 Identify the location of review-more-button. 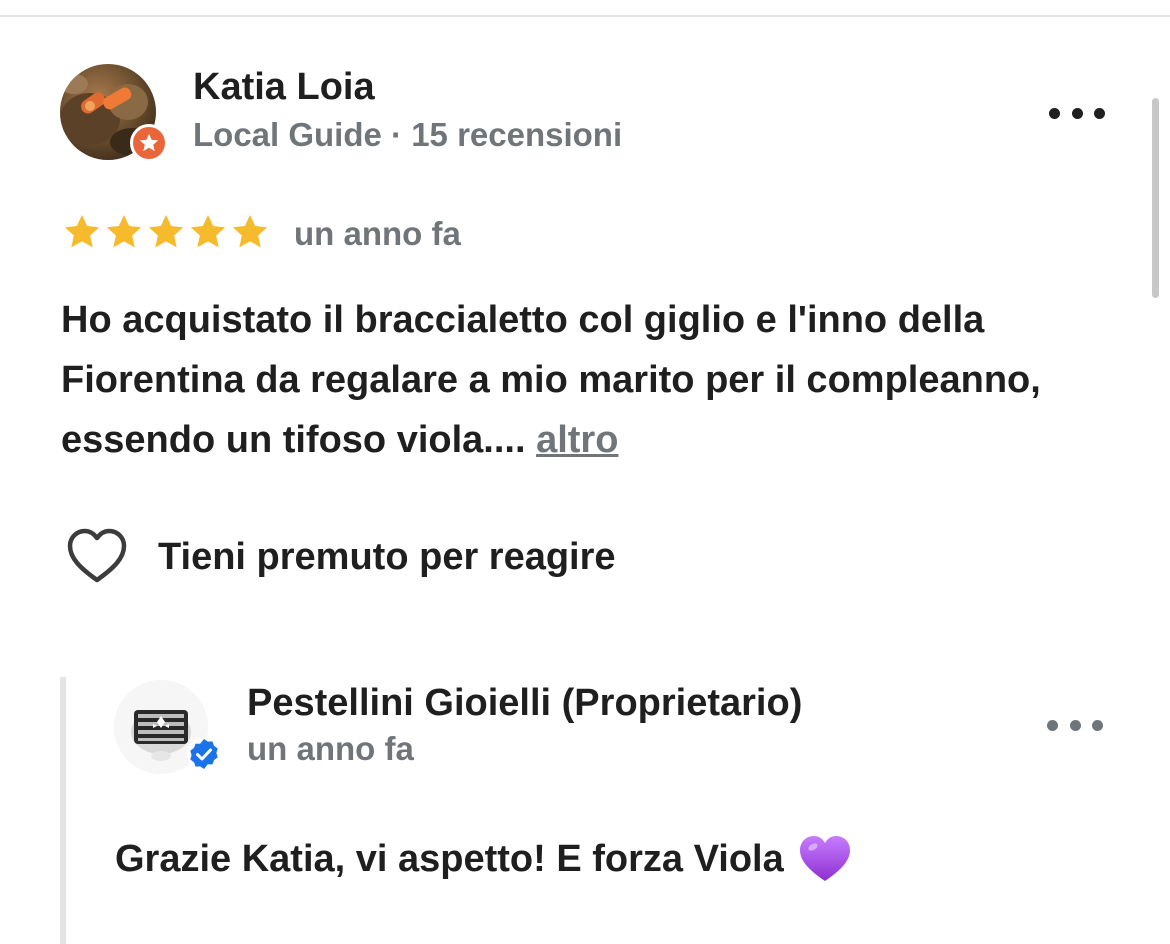
(1077, 113).